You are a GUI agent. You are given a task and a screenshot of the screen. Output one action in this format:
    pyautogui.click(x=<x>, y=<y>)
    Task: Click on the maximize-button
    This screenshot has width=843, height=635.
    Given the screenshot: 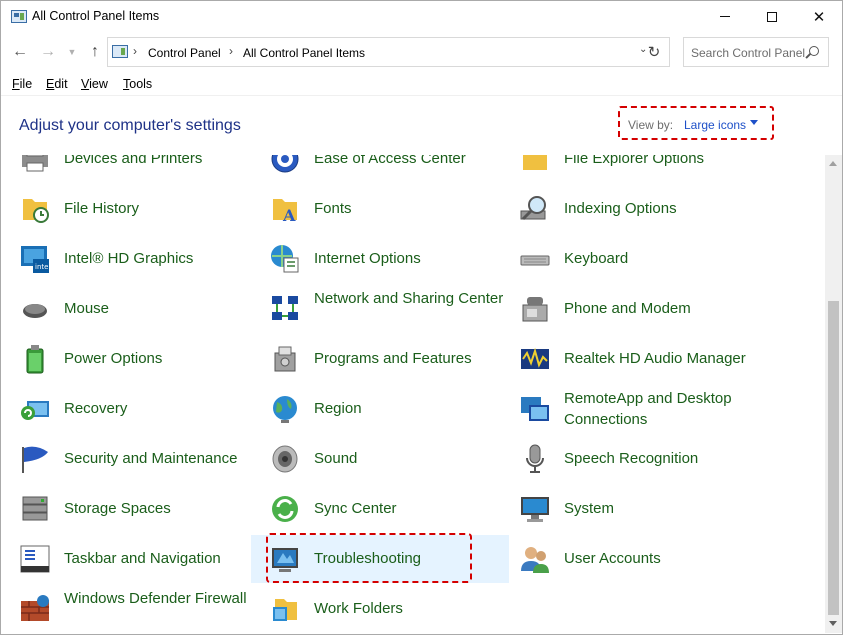 What is the action you would take?
    pyautogui.click(x=772, y=16)
    